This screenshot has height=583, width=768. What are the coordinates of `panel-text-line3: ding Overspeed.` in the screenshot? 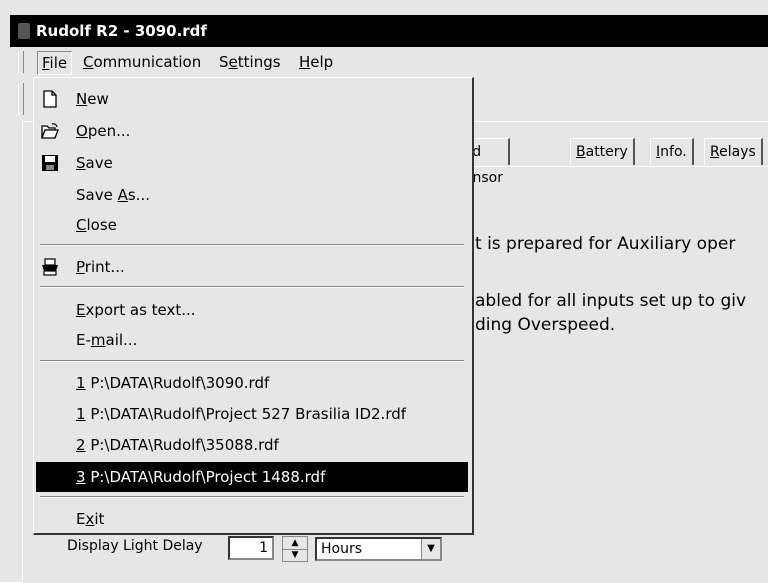 It's located at (545, 325).